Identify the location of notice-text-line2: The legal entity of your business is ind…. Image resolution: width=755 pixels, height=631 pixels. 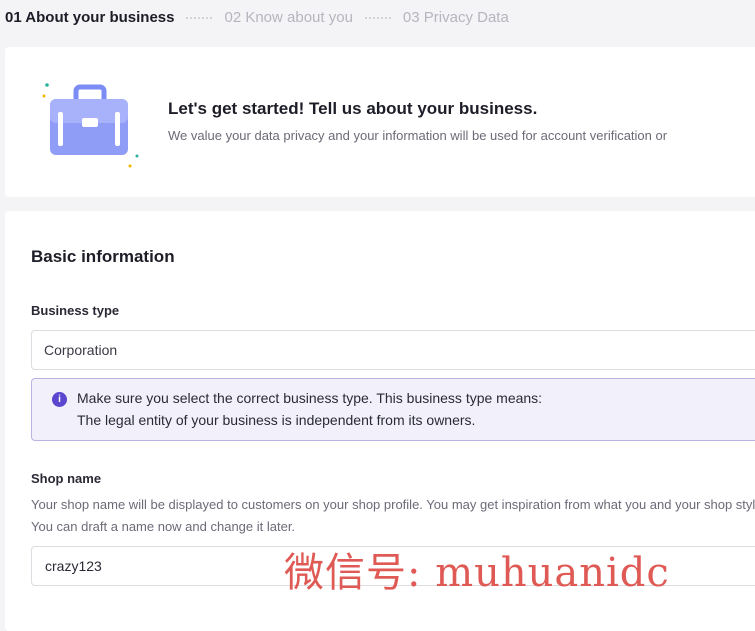
(276, 420).